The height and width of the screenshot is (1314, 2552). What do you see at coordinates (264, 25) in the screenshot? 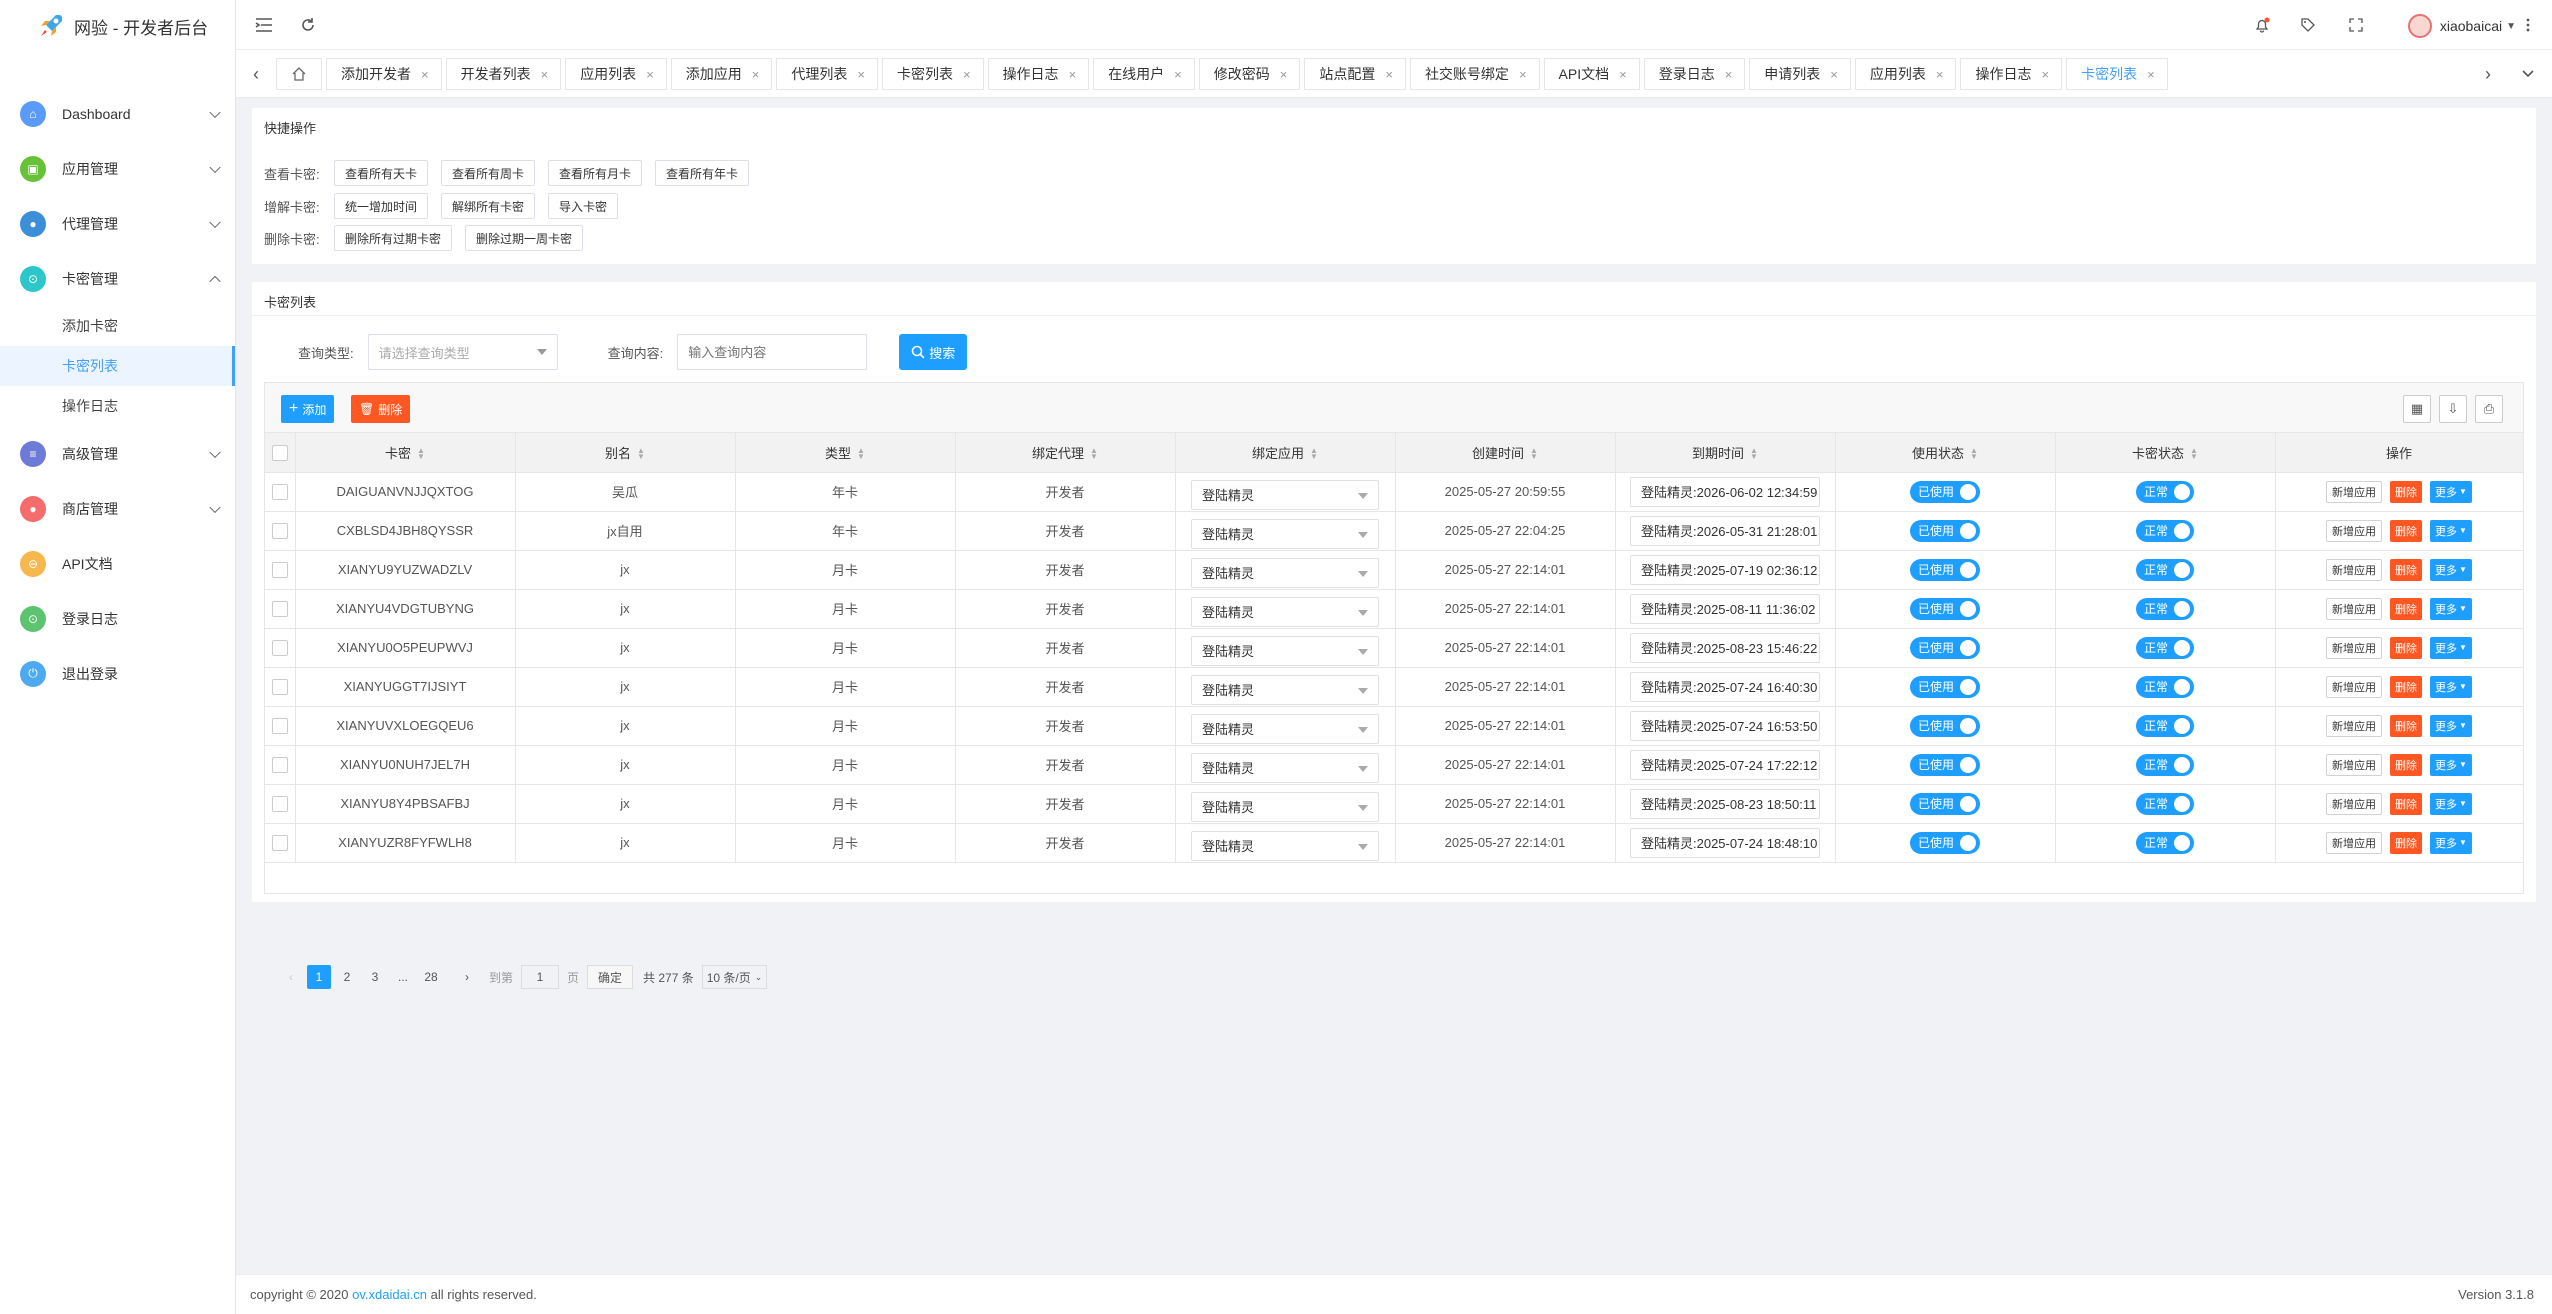
I see `menu-collapse-icon` at bounding box center [264, 25].